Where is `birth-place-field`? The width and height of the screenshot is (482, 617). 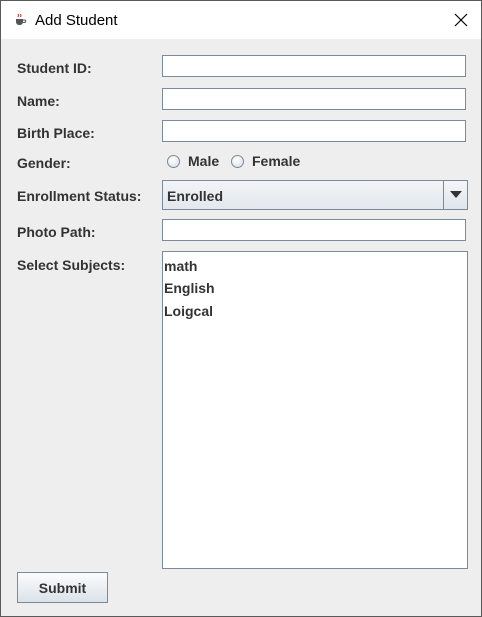 birth-place-field is located at coordinates (314, 131).